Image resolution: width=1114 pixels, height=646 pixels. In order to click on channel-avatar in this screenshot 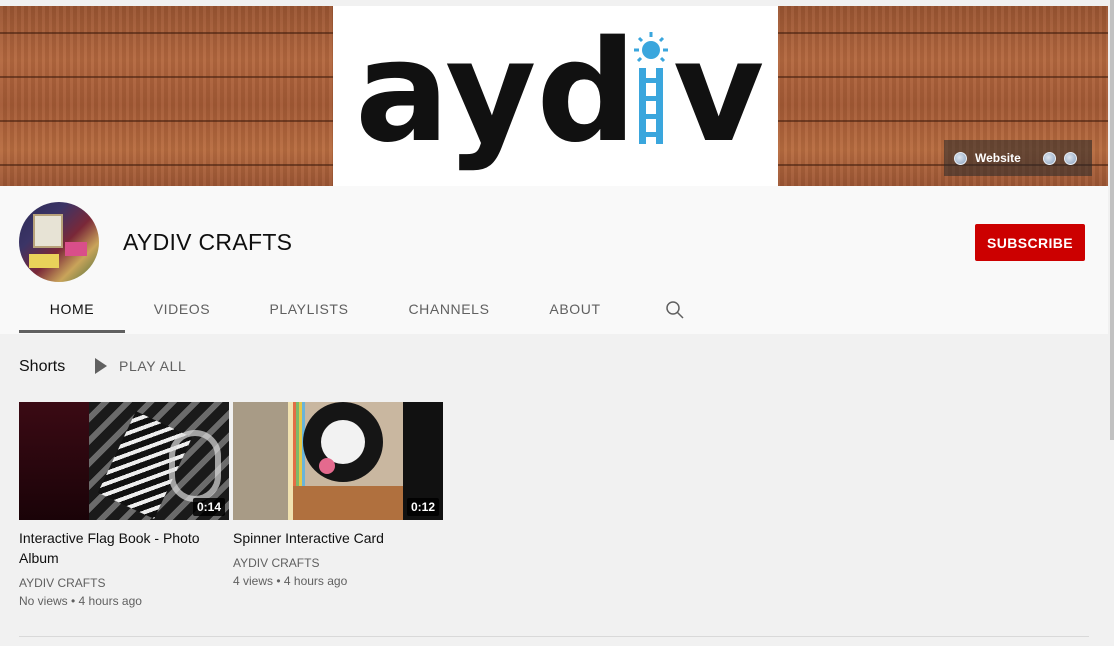, I will do `click(59, 242)`.